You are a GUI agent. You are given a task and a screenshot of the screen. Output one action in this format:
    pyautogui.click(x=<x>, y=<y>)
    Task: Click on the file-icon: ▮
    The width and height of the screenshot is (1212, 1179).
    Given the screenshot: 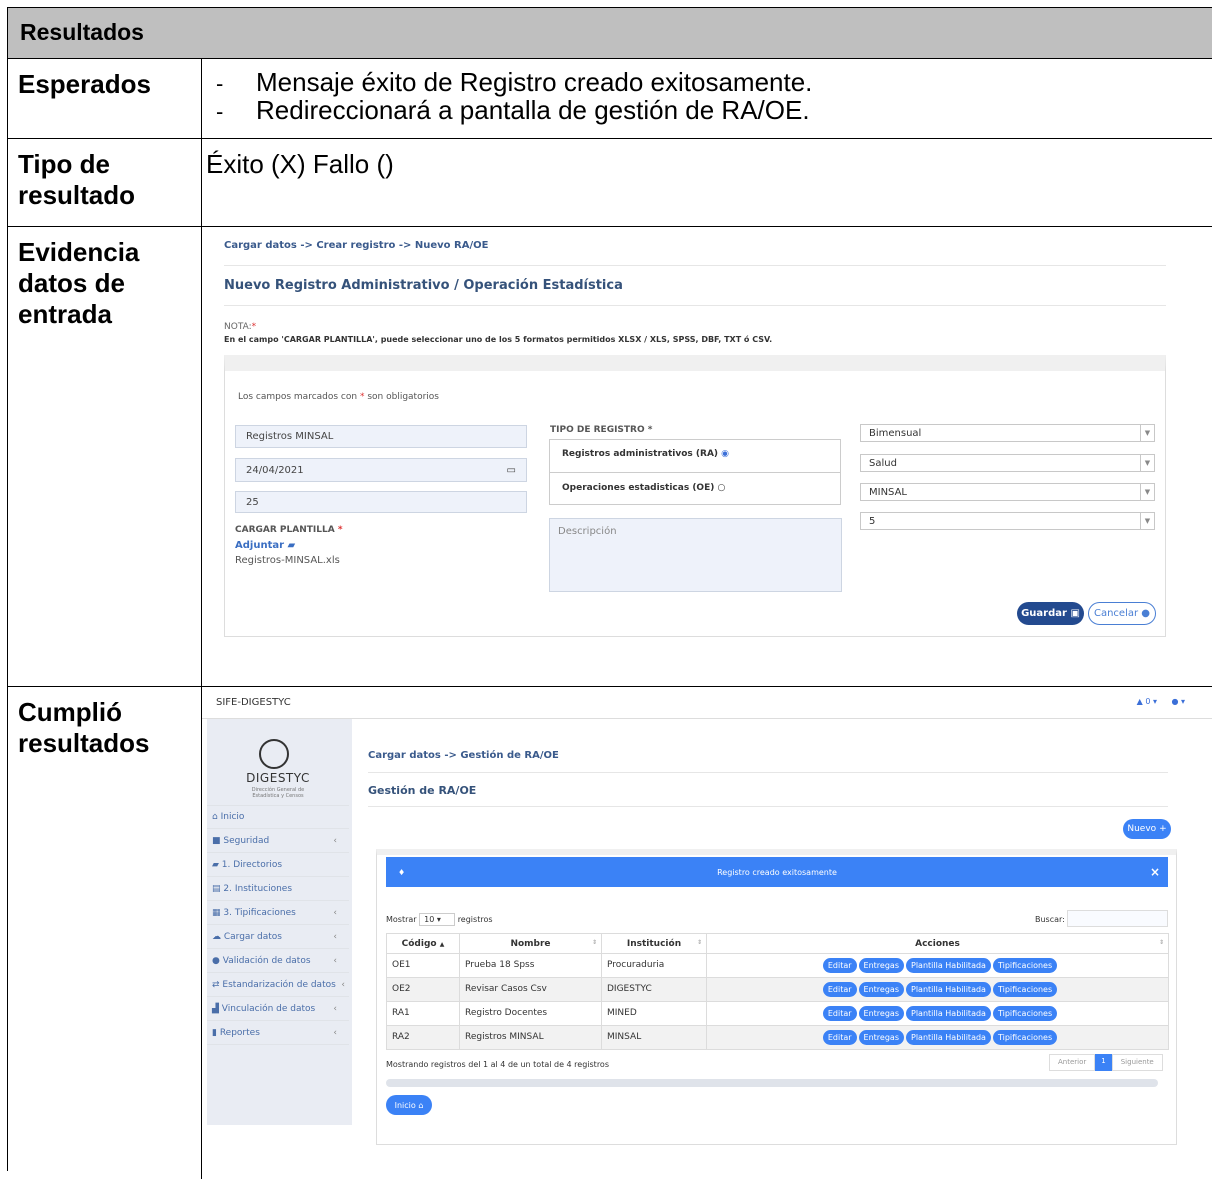 What is the action you would take?
    pyautogui.click(x=214, y=1032)
    